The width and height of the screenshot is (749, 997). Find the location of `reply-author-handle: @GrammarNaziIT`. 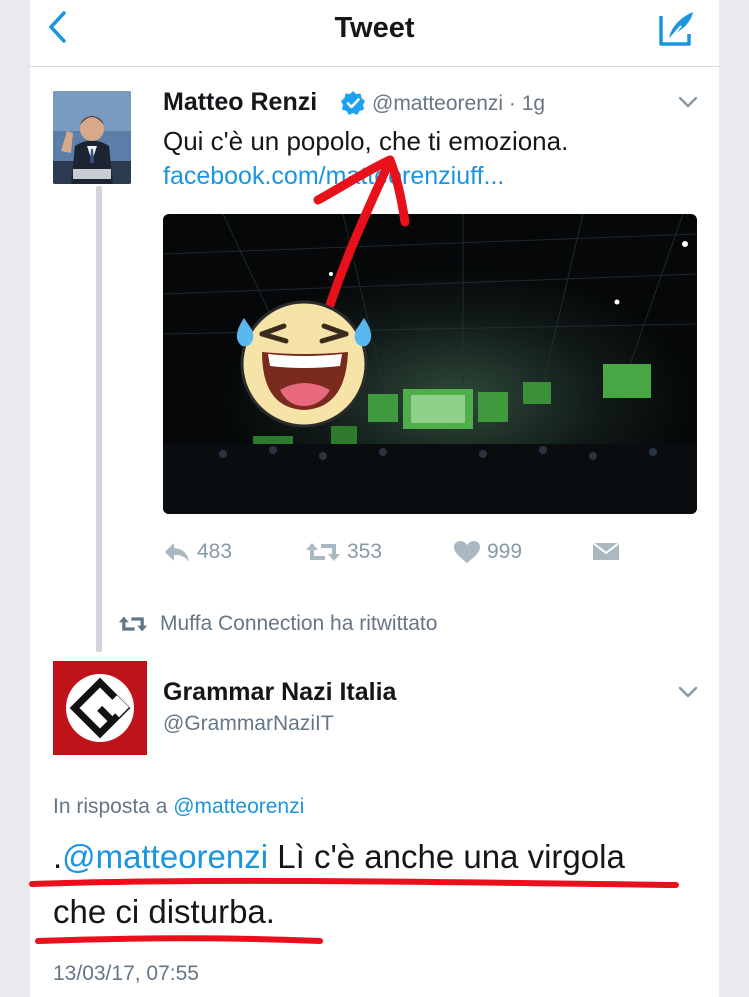

reply-author-handle: @GrammarNaziIT is located at coordinates (248, 724).